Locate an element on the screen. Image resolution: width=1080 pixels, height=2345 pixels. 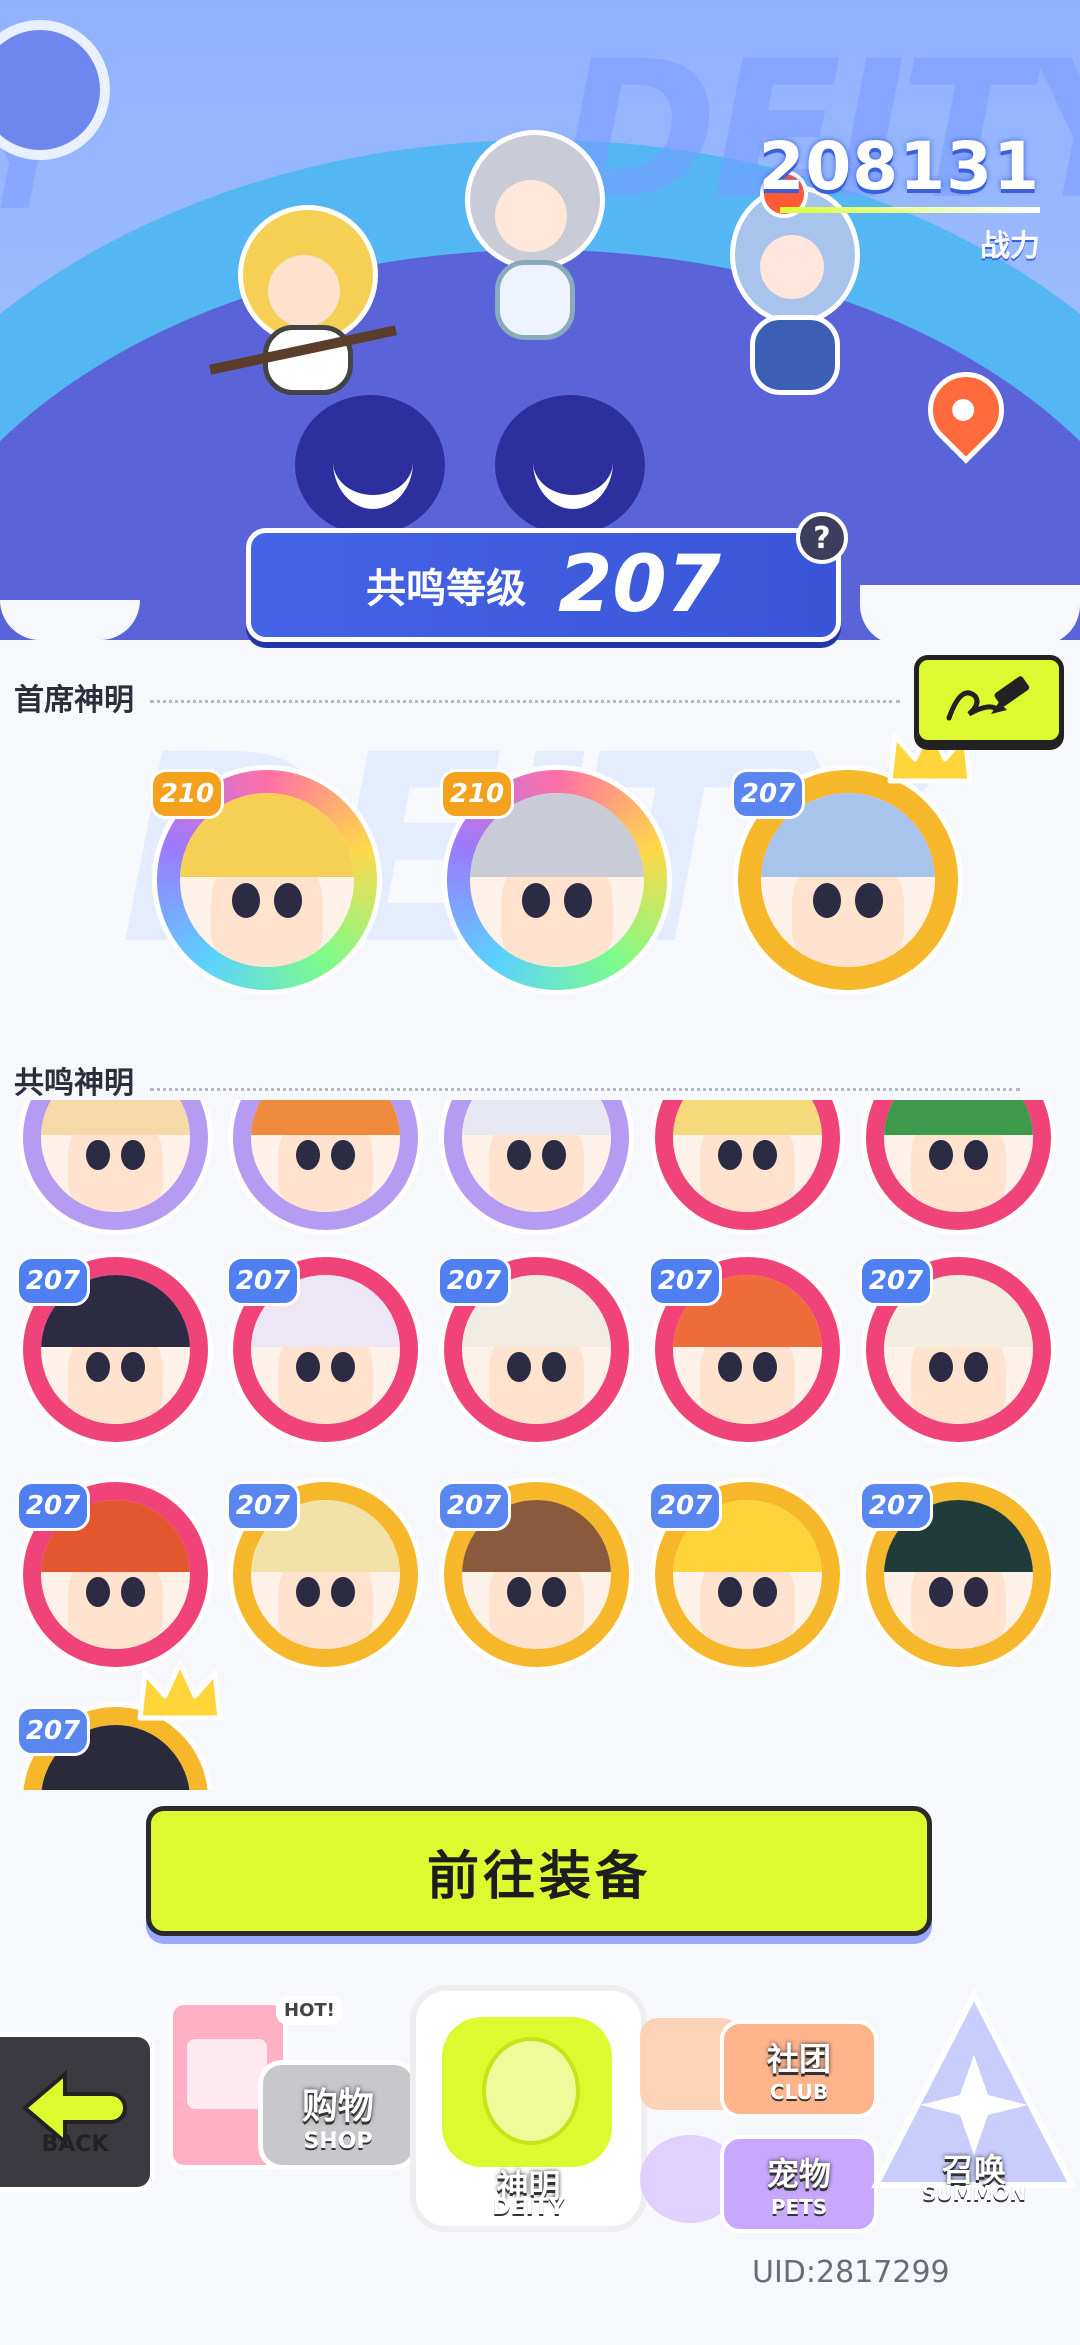
chief-deity-portrait: 207 is located at coordinates (852, 859).